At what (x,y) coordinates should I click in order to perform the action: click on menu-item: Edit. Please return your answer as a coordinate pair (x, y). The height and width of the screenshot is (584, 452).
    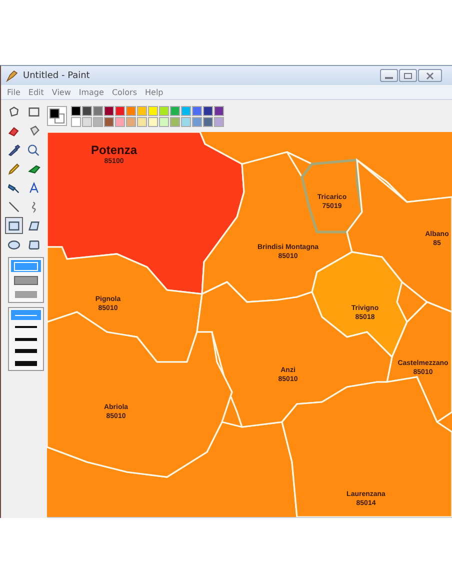
    Looking at the image, I should click on (36, 92).